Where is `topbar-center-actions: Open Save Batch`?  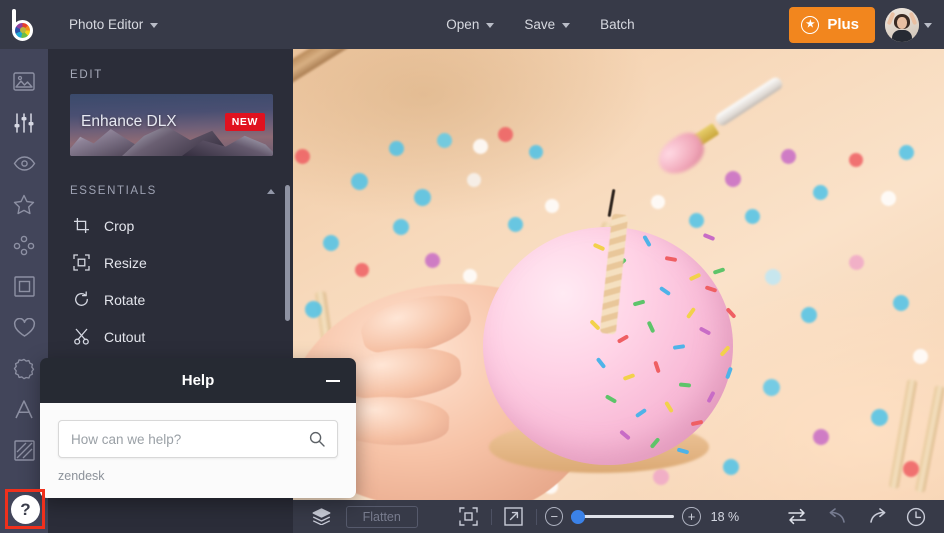
topbar-center-actions: Open Save Batch is located at coordinates (540, 25).